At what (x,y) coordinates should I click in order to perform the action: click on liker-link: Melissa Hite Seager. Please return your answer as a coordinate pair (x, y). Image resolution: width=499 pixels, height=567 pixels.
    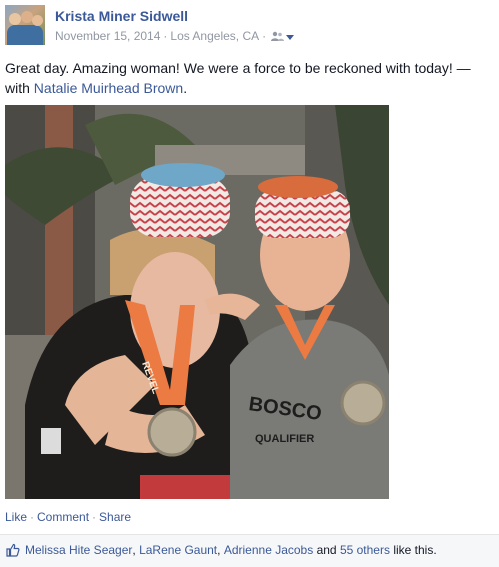
    Looking at the image, I should click on (78, 550).